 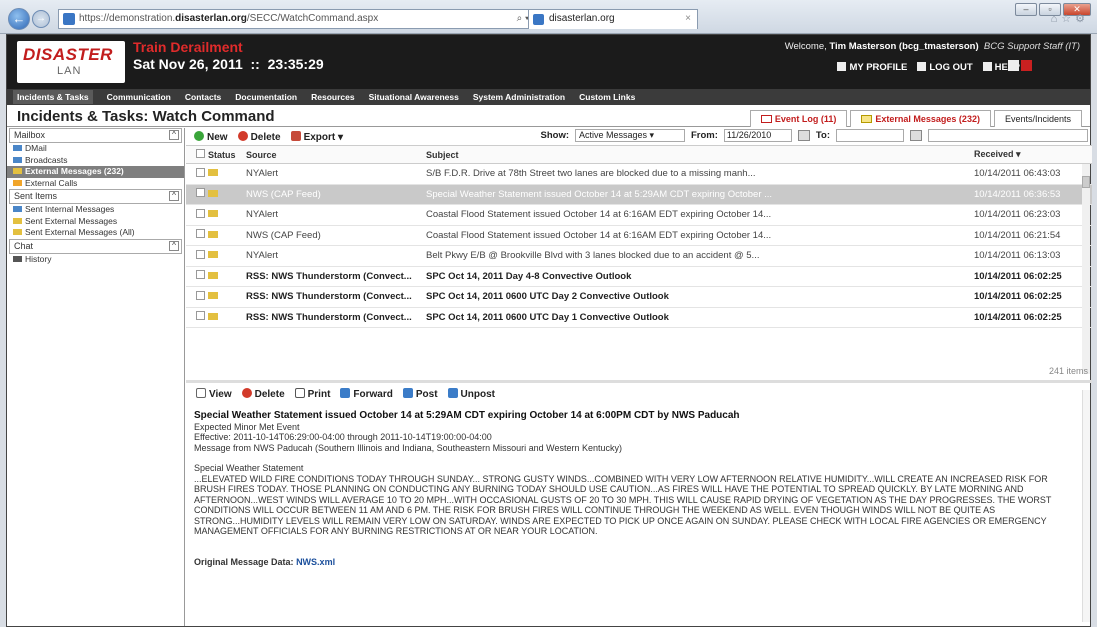 What do you see at coordinates (414, 97) in the screenshot?
I see `menu-situational-awareness: Situational Awareness` at bounding box center [414, 97].